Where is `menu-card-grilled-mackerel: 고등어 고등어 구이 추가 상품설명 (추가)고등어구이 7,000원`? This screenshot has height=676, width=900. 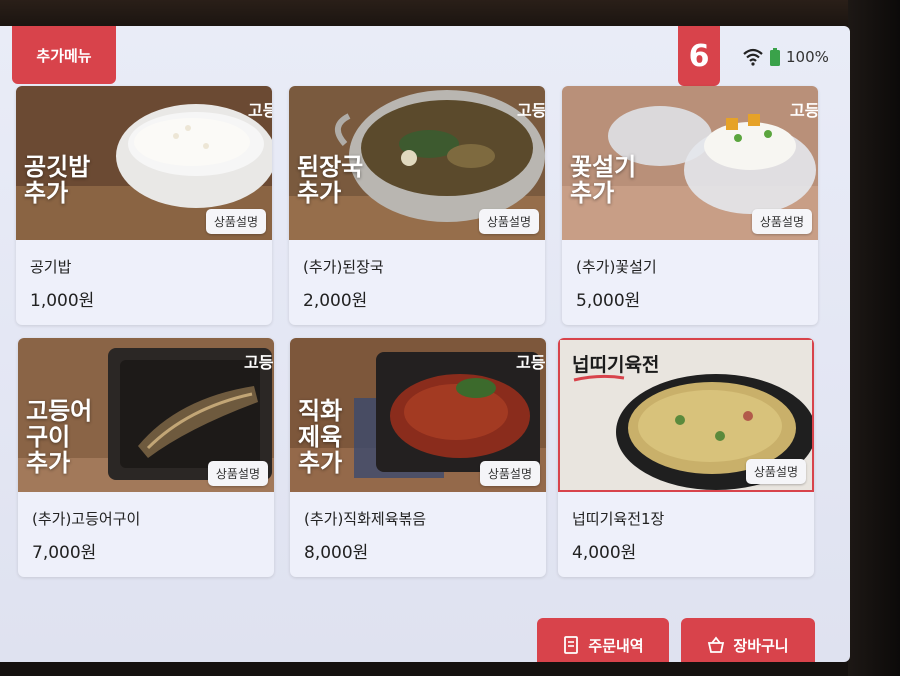 menu-card-grilled-mackerel: 고등어 고등어 구이 추가 상품설명 (추가)고등어구이 7,000원 is located at coordinates (146, 457).